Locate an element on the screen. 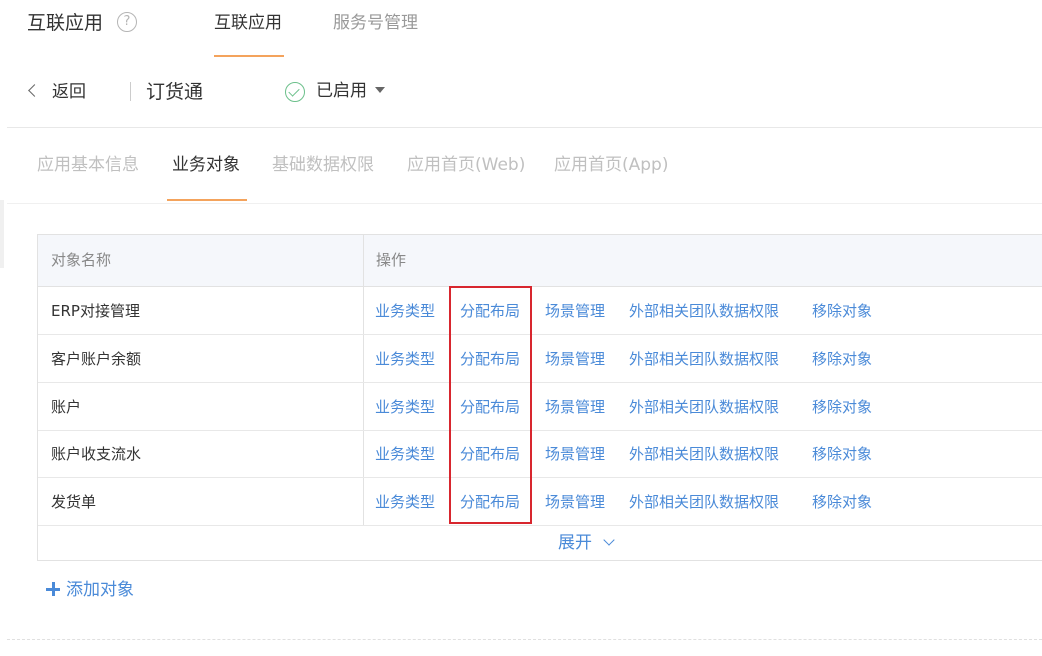 Image resolution: width=1042 pixels, height=656 pixels. table-header: 对象名称 操作 is located at coordinates (540, 261).